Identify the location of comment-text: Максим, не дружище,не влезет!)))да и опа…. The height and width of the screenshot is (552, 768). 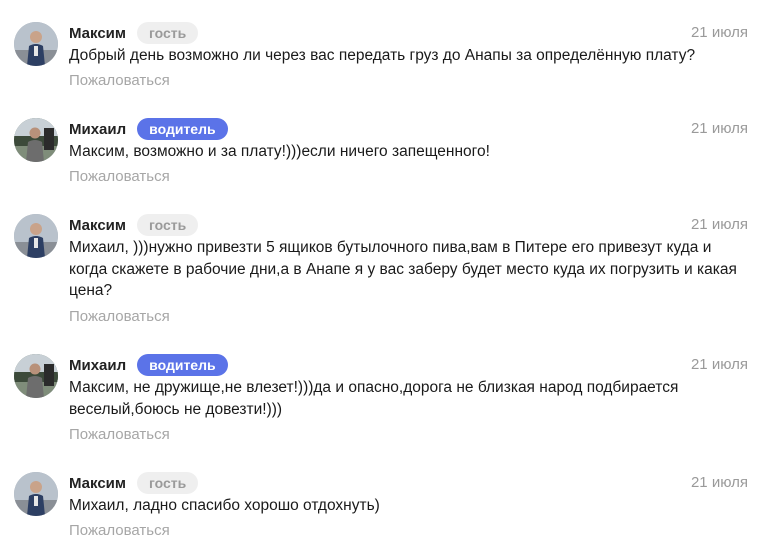
(374, 398).